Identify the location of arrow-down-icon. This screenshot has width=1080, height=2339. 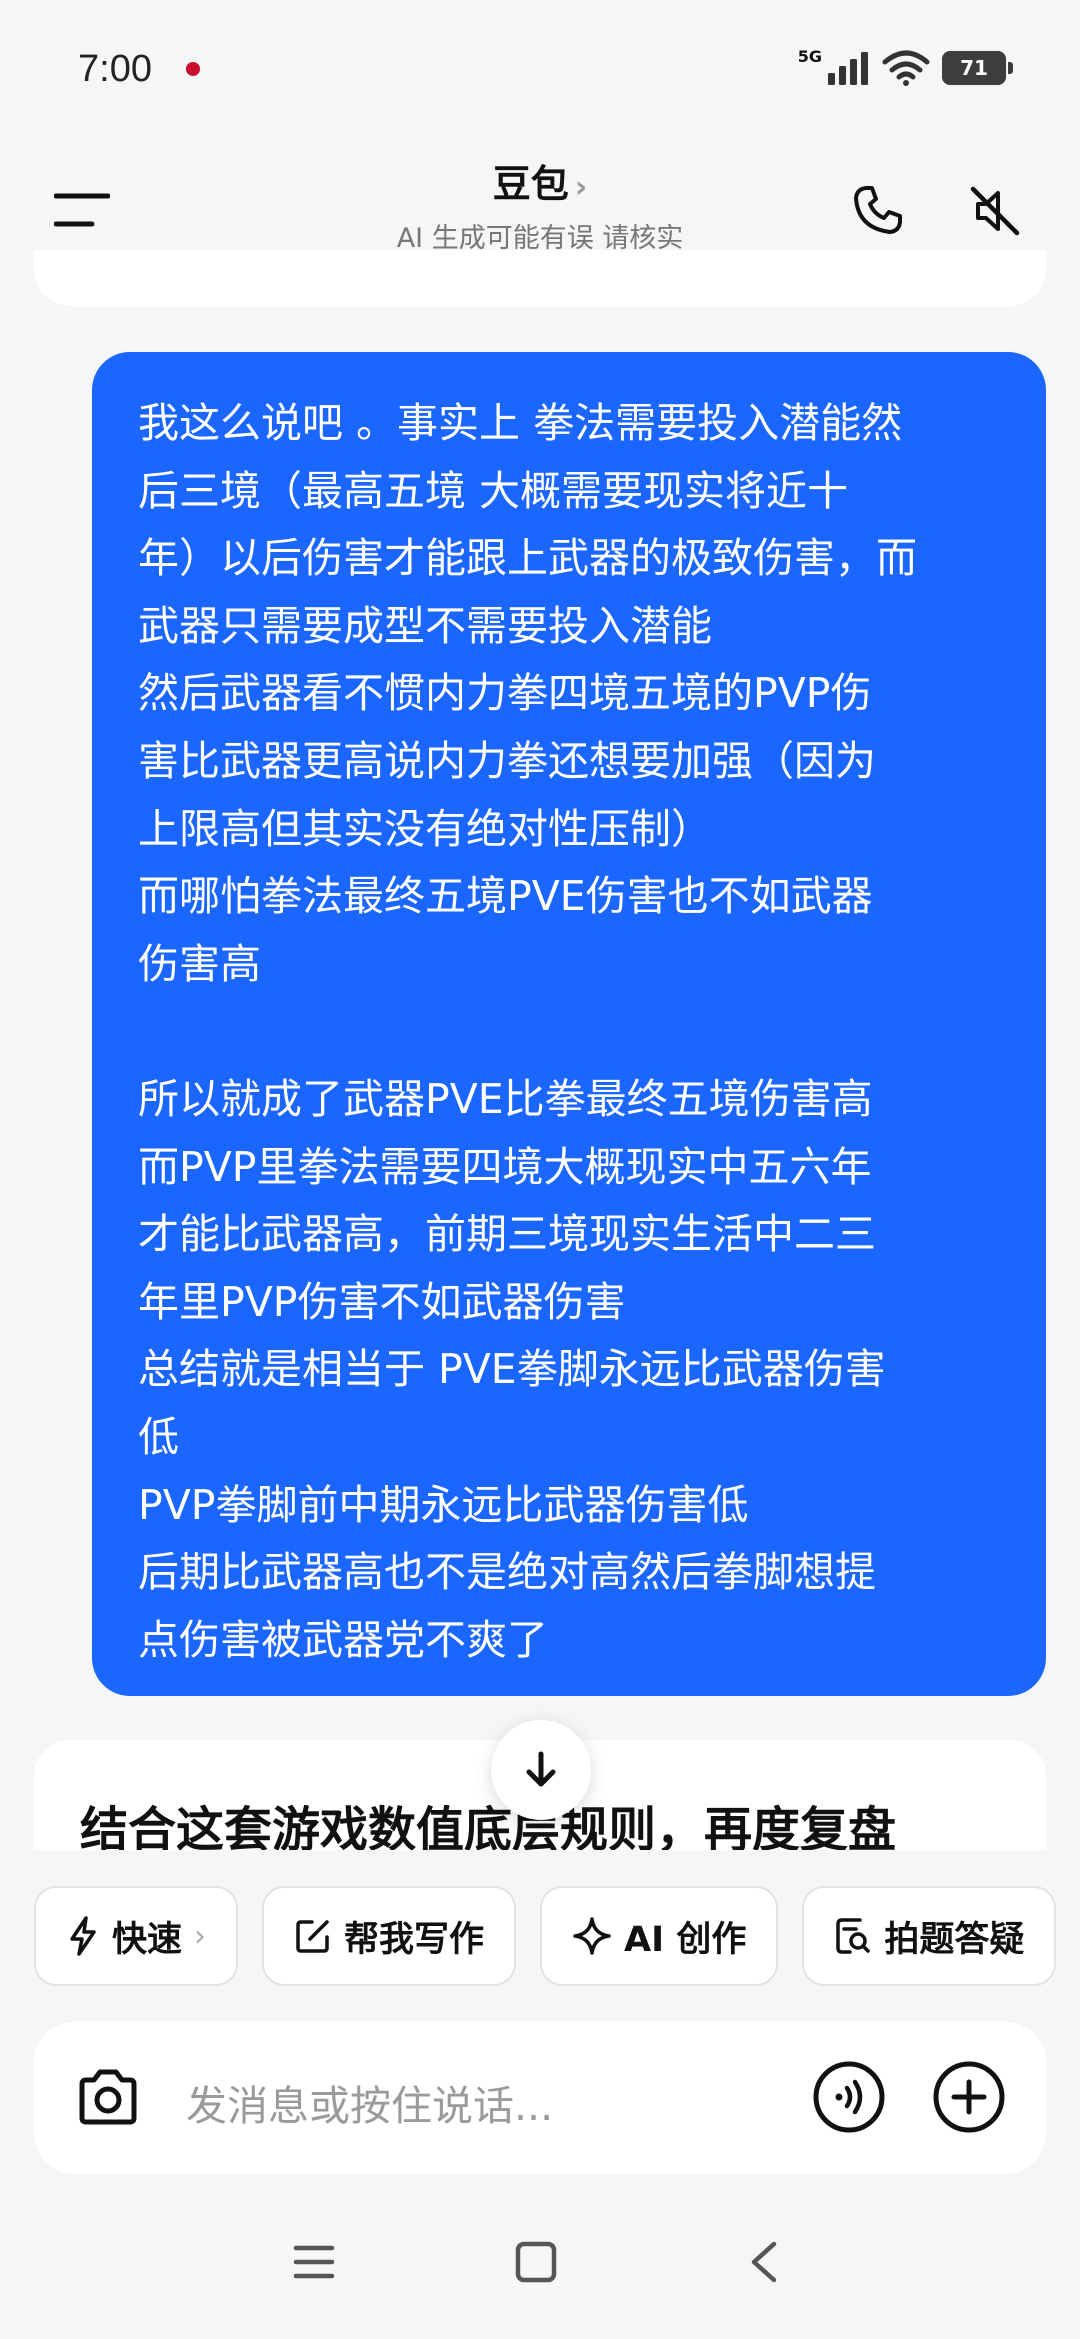
(541, 1769).